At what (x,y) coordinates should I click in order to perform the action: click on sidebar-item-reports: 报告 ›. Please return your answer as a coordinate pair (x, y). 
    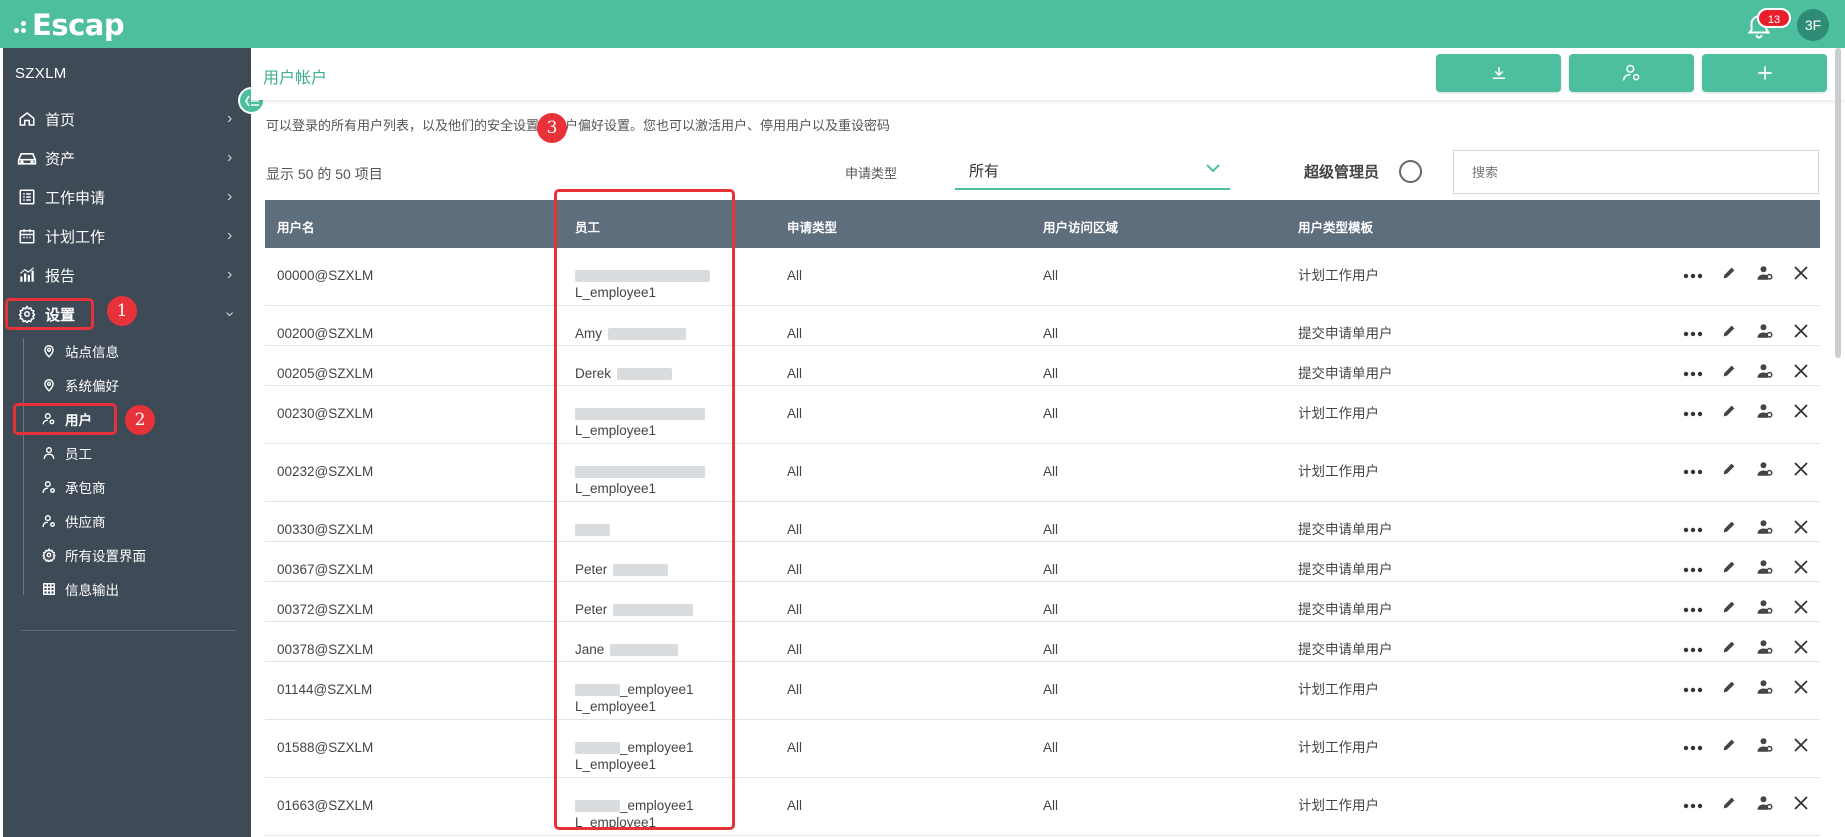
    Looking at the image, I should click on (127, 275).